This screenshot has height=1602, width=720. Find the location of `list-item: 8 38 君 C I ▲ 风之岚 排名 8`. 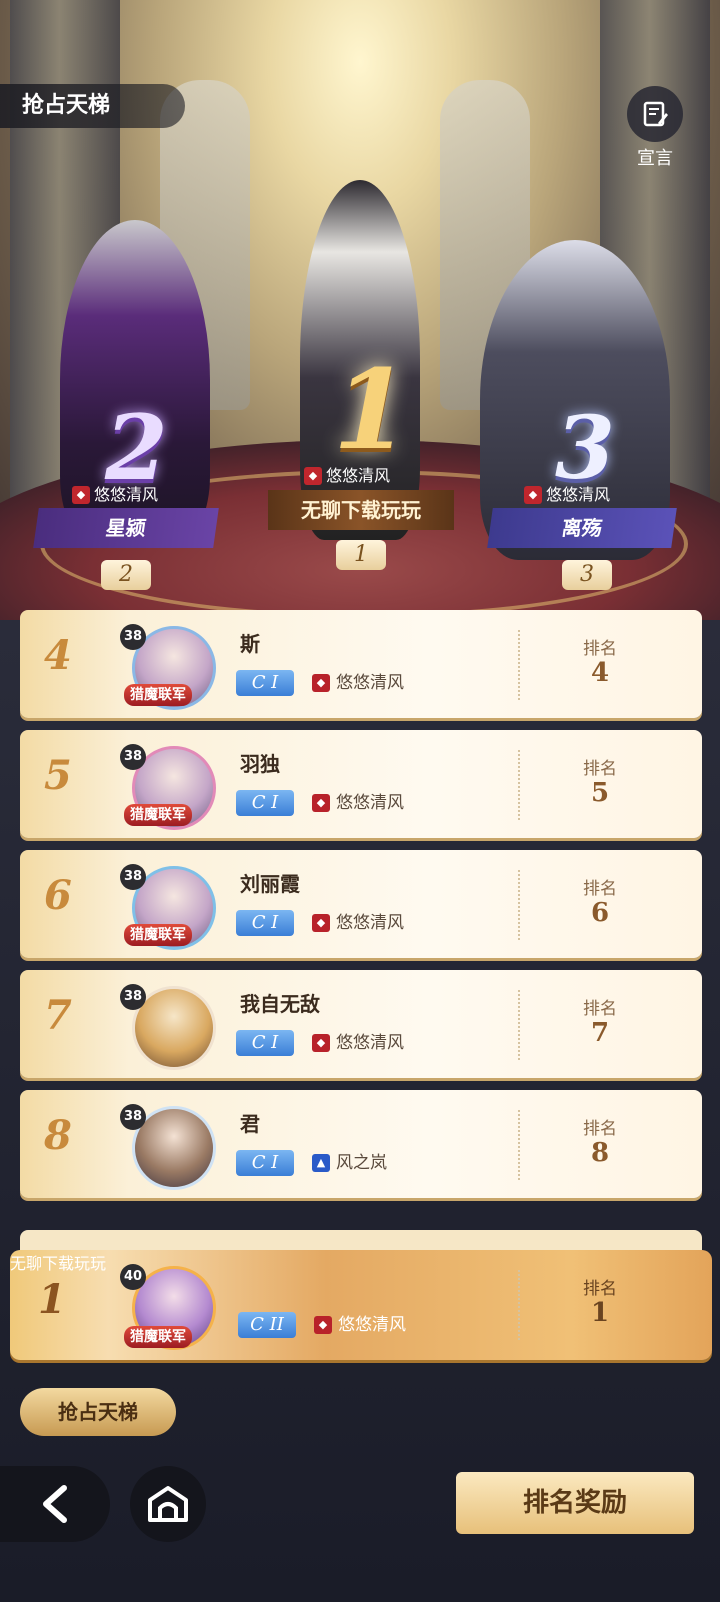

list-item: 8 38 君 C I ▲ 风之岚 排名 8 is located at coordinates (361, 1144).